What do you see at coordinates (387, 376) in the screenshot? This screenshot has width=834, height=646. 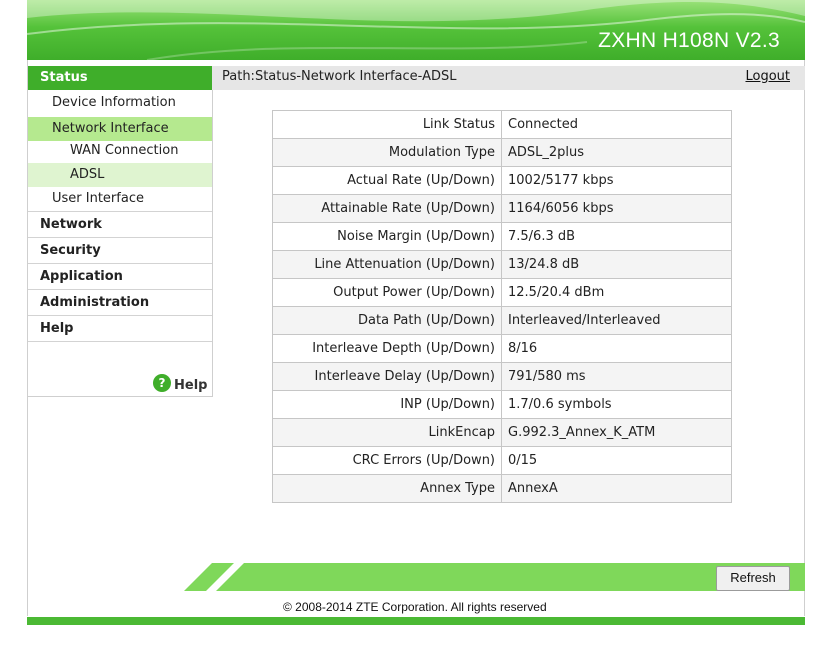 I see `field-label: Interleave Delay (Up/Down)` at bounding box center [387, 376].